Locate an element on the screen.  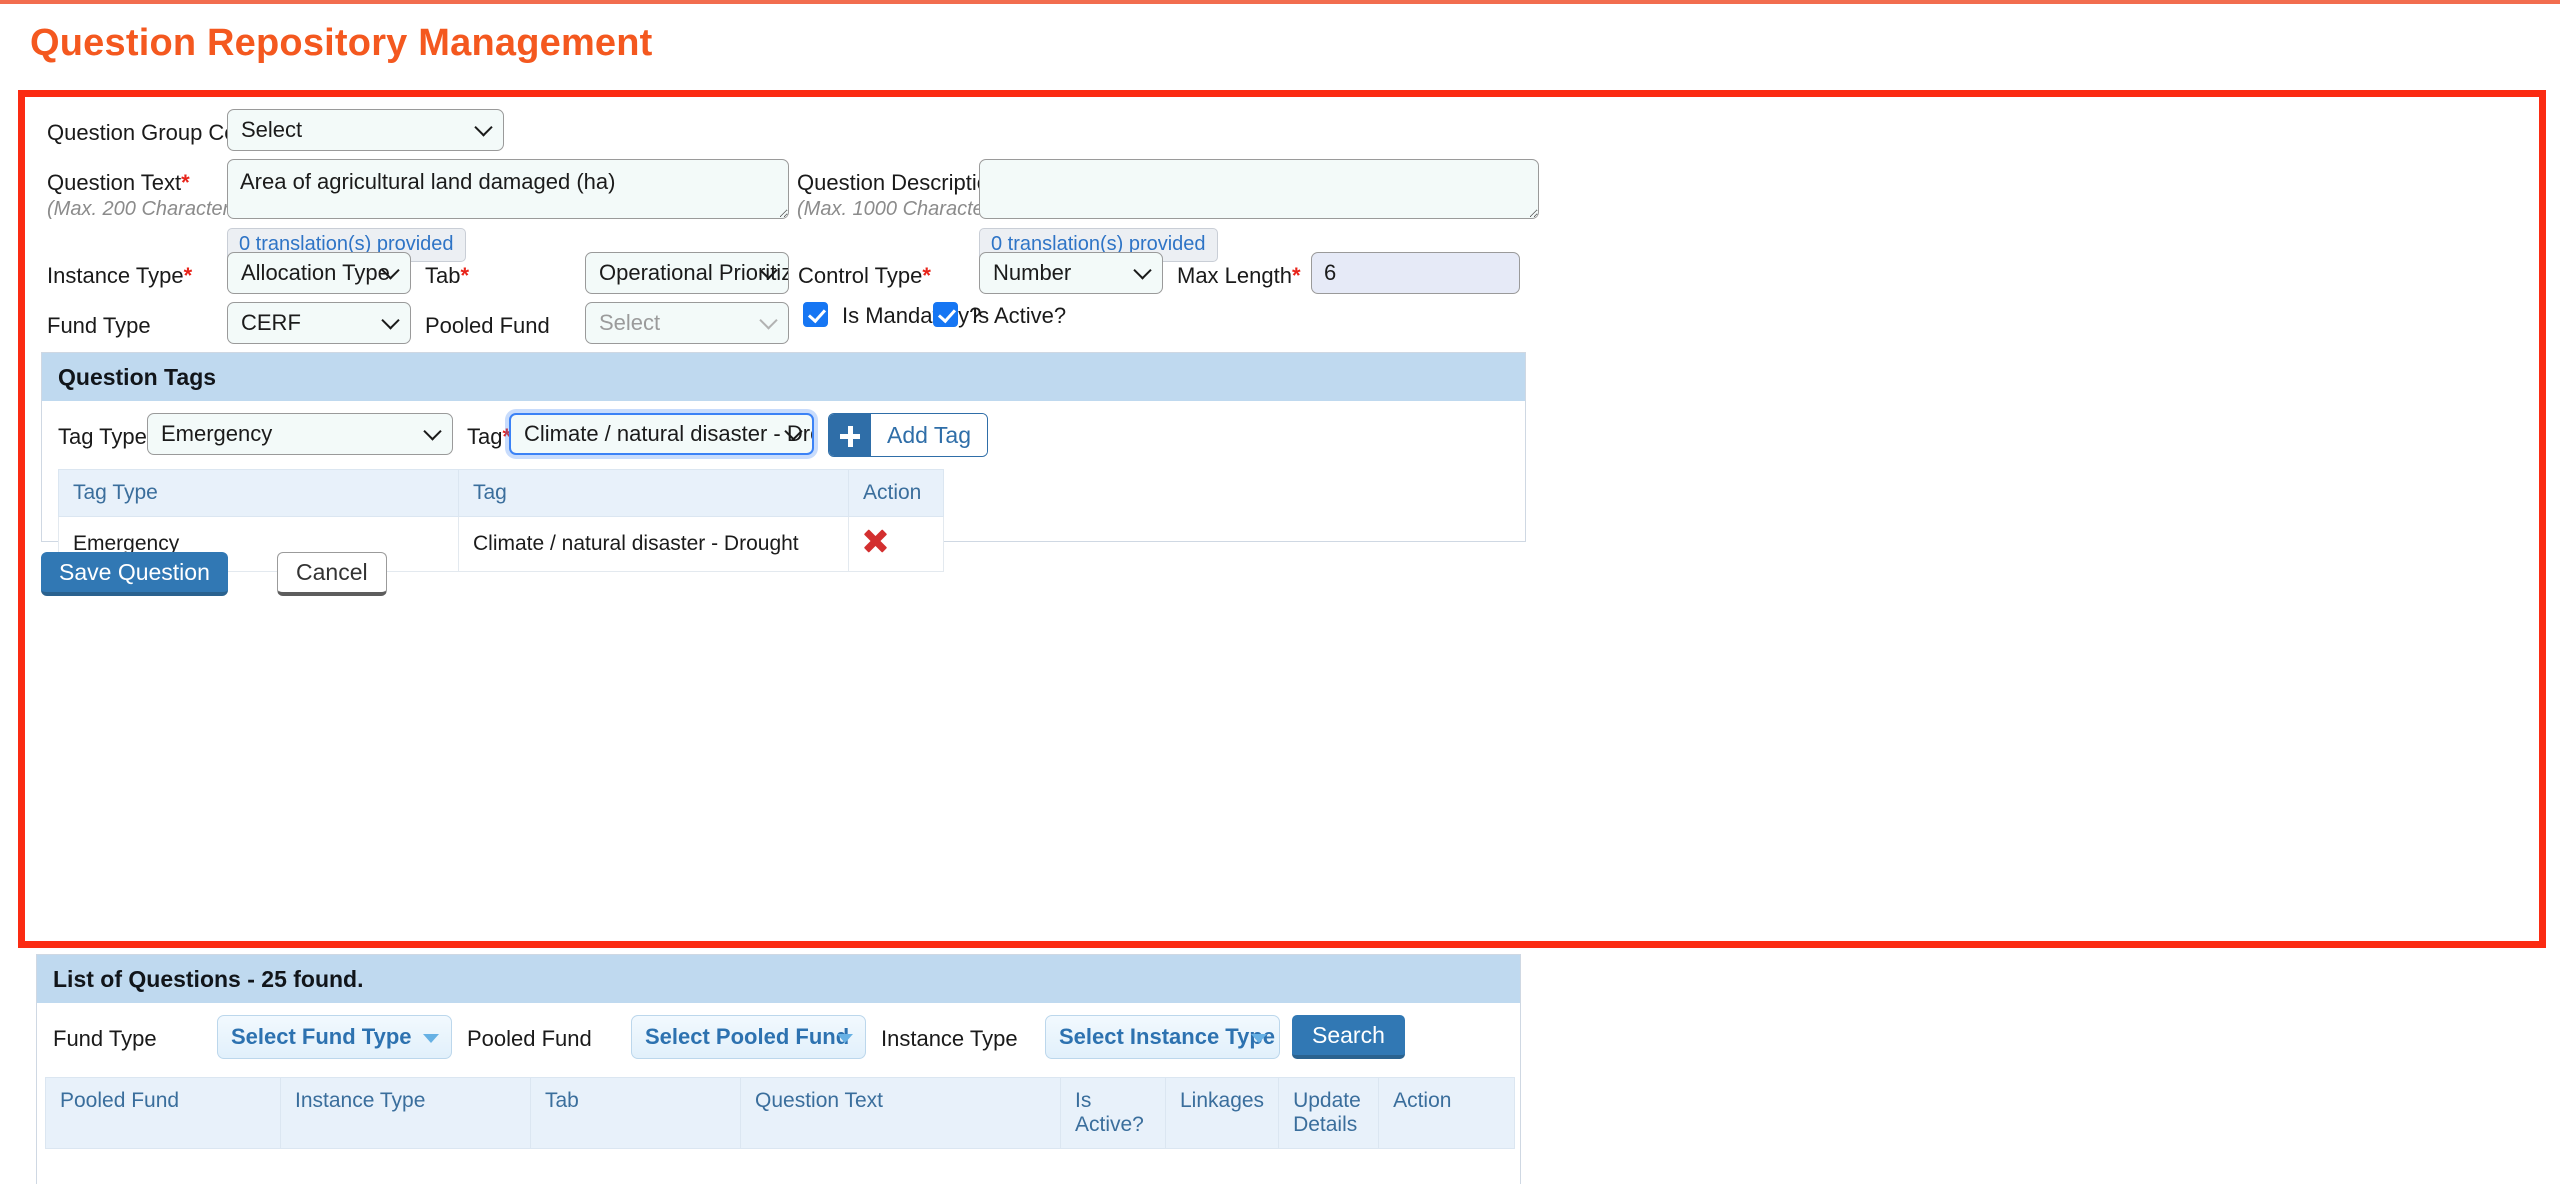
max-length-label: Max Length* is located at coordinates (1239, 276).